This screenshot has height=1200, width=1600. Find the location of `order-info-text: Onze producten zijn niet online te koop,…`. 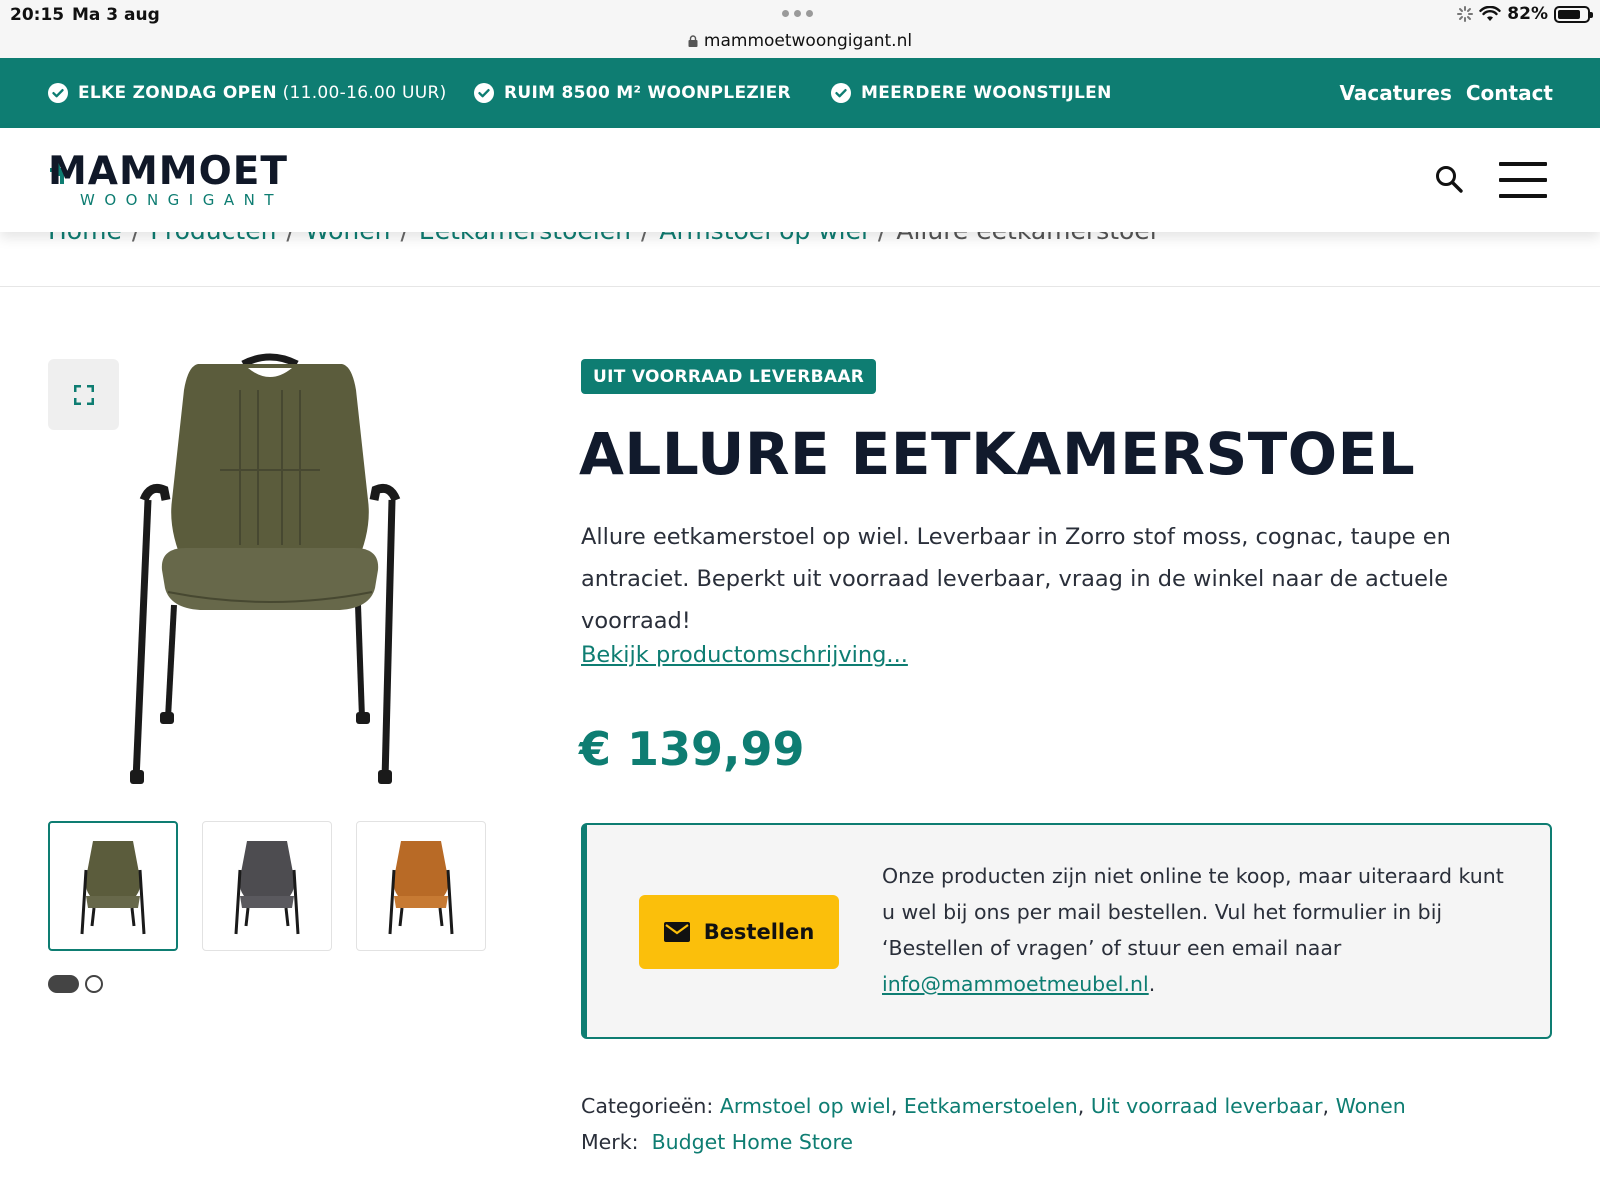

order-info-text: Onze producten zijn niet online te koop,… is located at coordinates (1202, 930).